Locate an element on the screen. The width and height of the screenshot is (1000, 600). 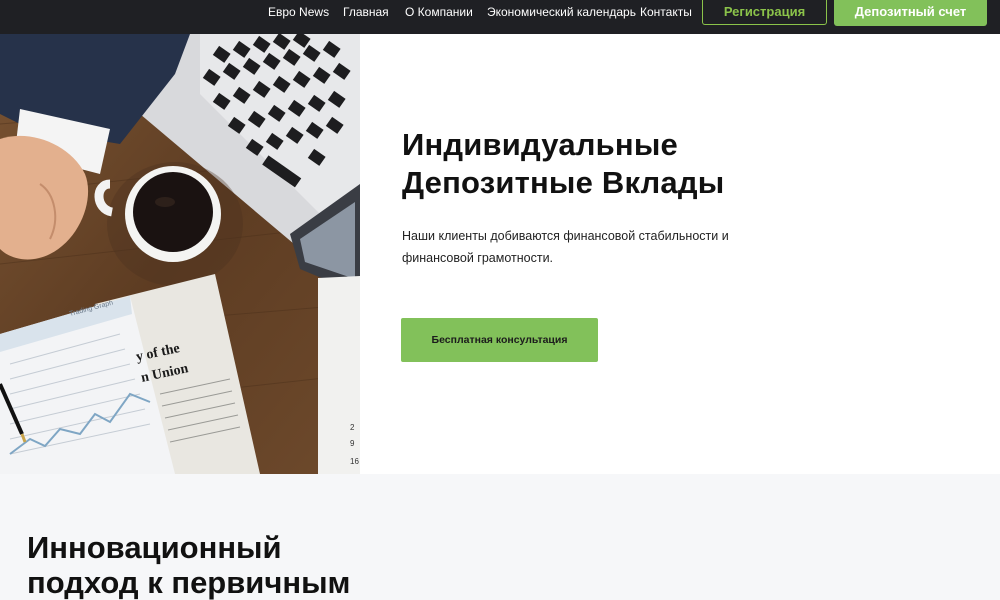
nav-link-economic-calendar: Экономический календарь is located at coordinates (561, 12).